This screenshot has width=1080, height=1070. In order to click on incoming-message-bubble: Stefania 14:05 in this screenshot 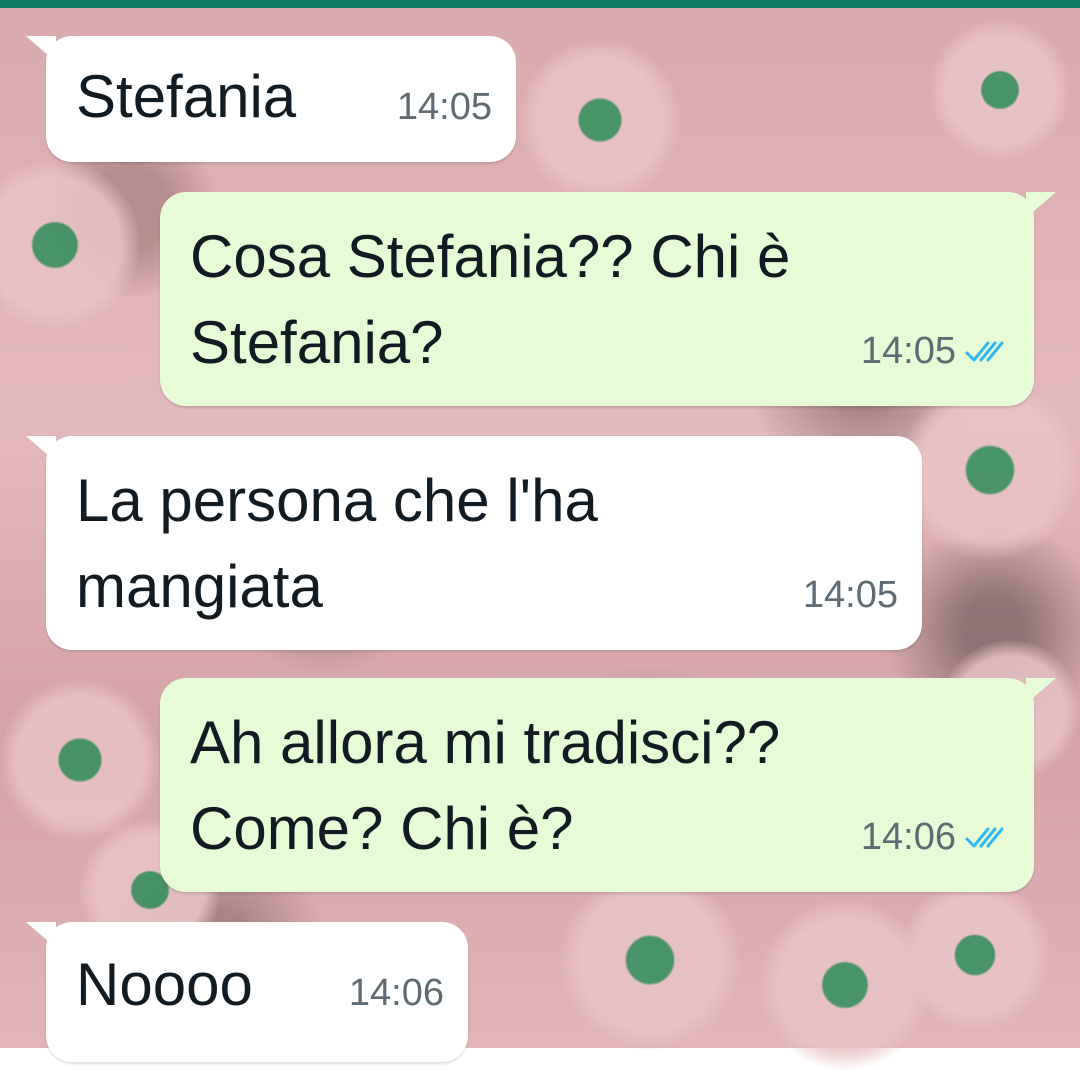, I will do `click(271, 99)`.